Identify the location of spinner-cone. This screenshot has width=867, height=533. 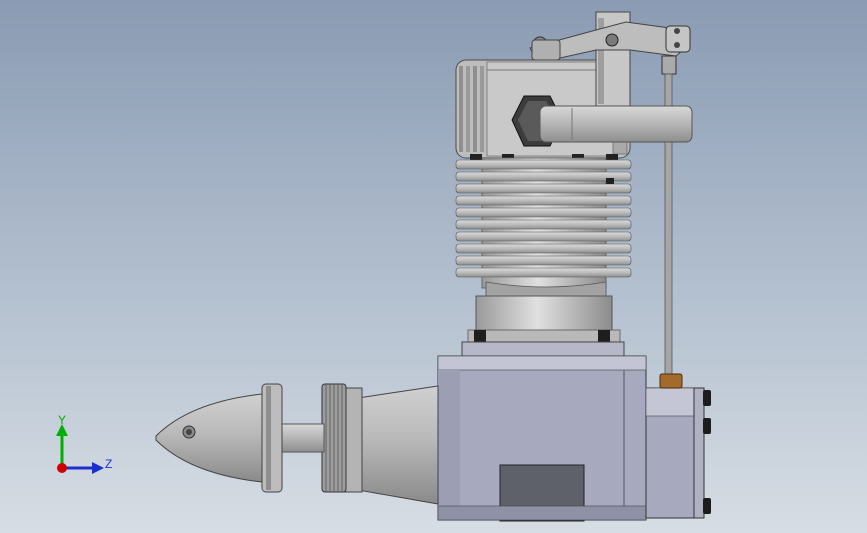
(209, 438).